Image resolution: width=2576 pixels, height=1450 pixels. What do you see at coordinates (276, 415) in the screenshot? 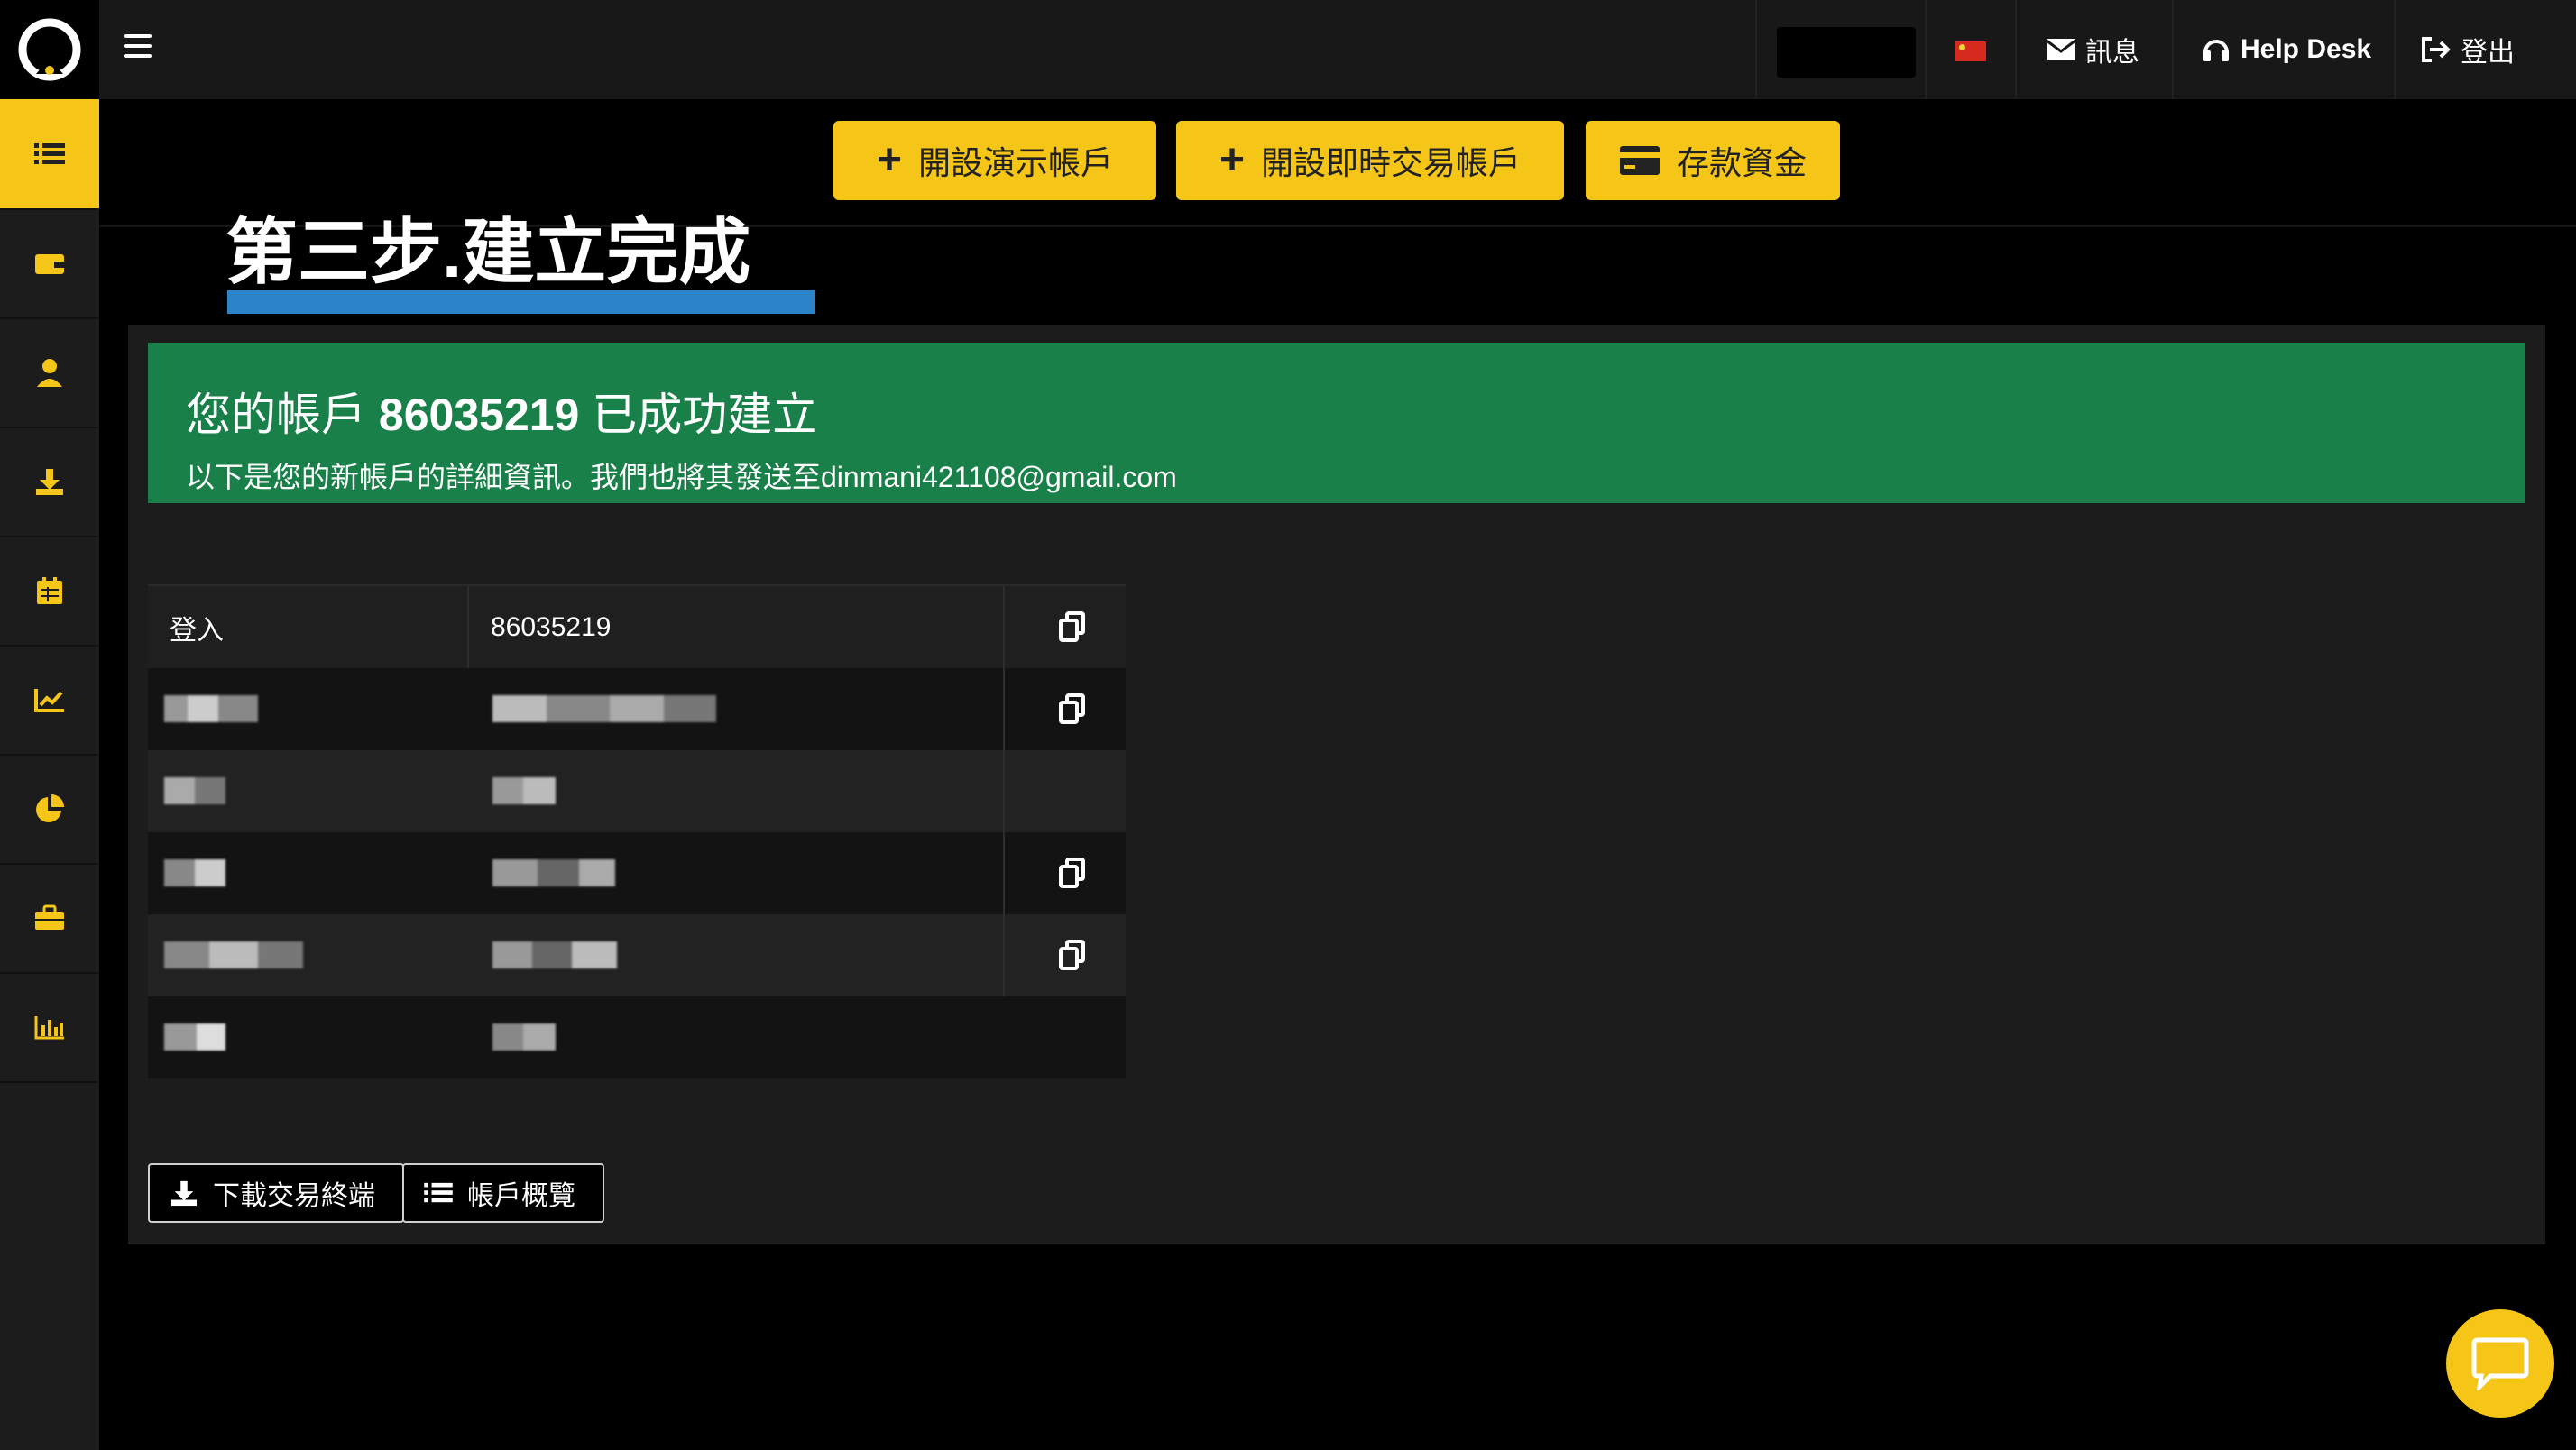
I see `alert-title-prefix: 您的帳戶` at bounding box center [276, 415].